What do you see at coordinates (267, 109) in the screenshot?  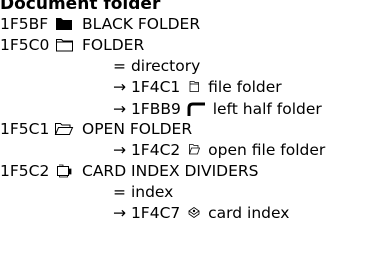 I see `note-text: left half folder` at bounding box center [267, 109].